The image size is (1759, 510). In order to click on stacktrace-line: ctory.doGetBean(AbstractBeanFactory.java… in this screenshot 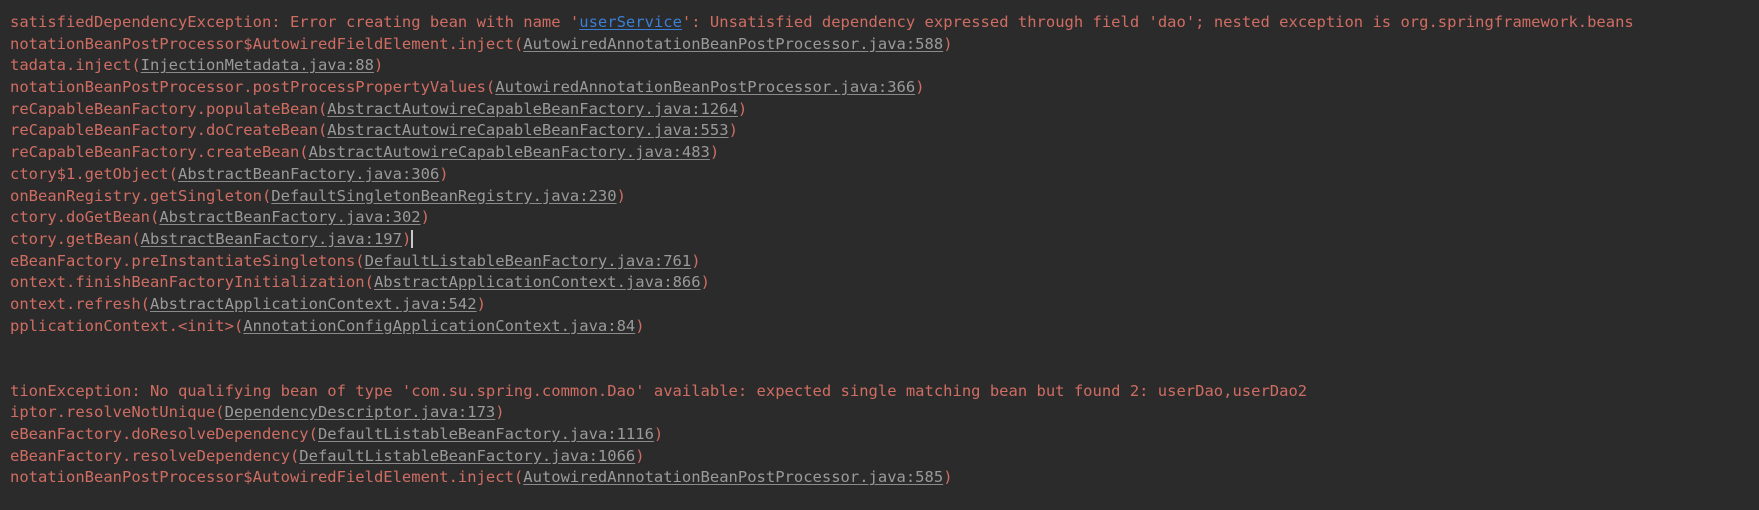, I will do `click(879, 218)`.